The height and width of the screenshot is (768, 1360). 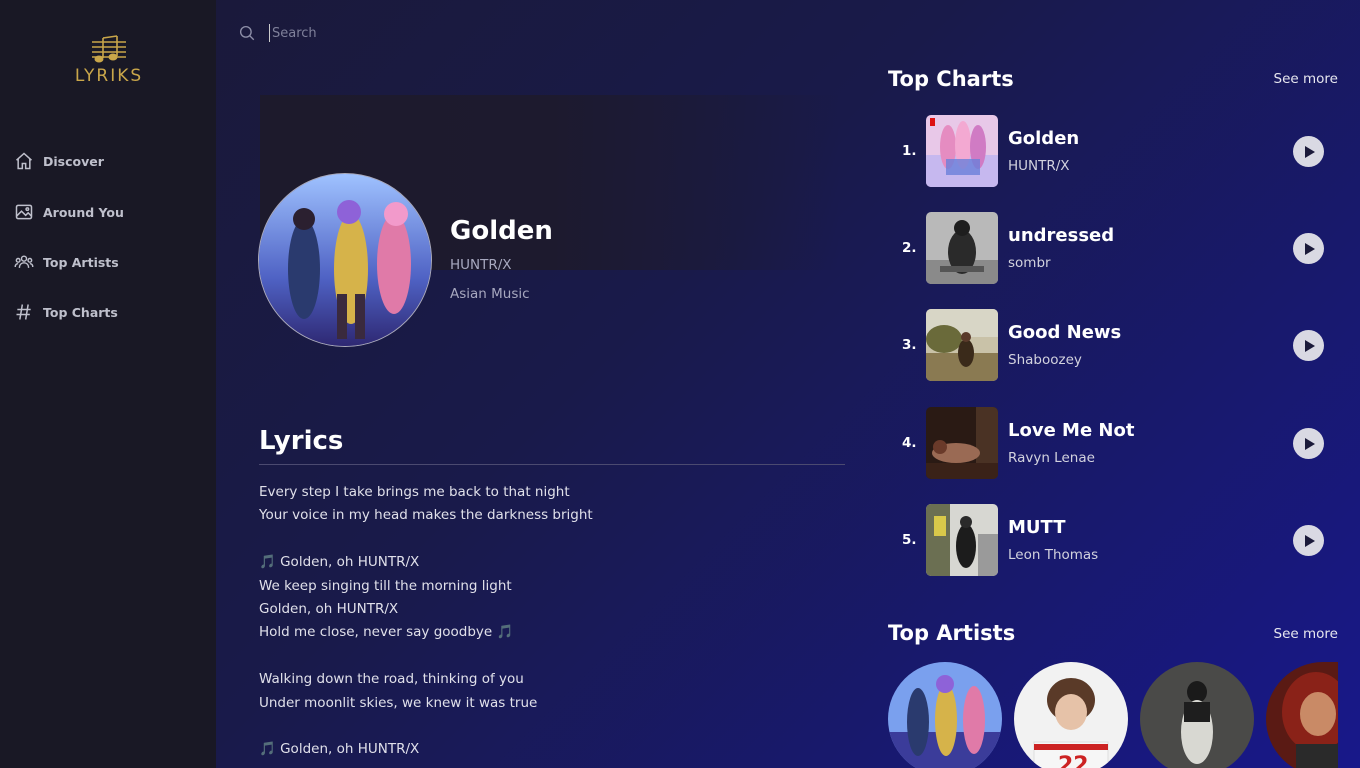 What do you see at coordinates (501, 231) in the screenshot?
I see `song-title: Golden` at bounding box center [501, 231].